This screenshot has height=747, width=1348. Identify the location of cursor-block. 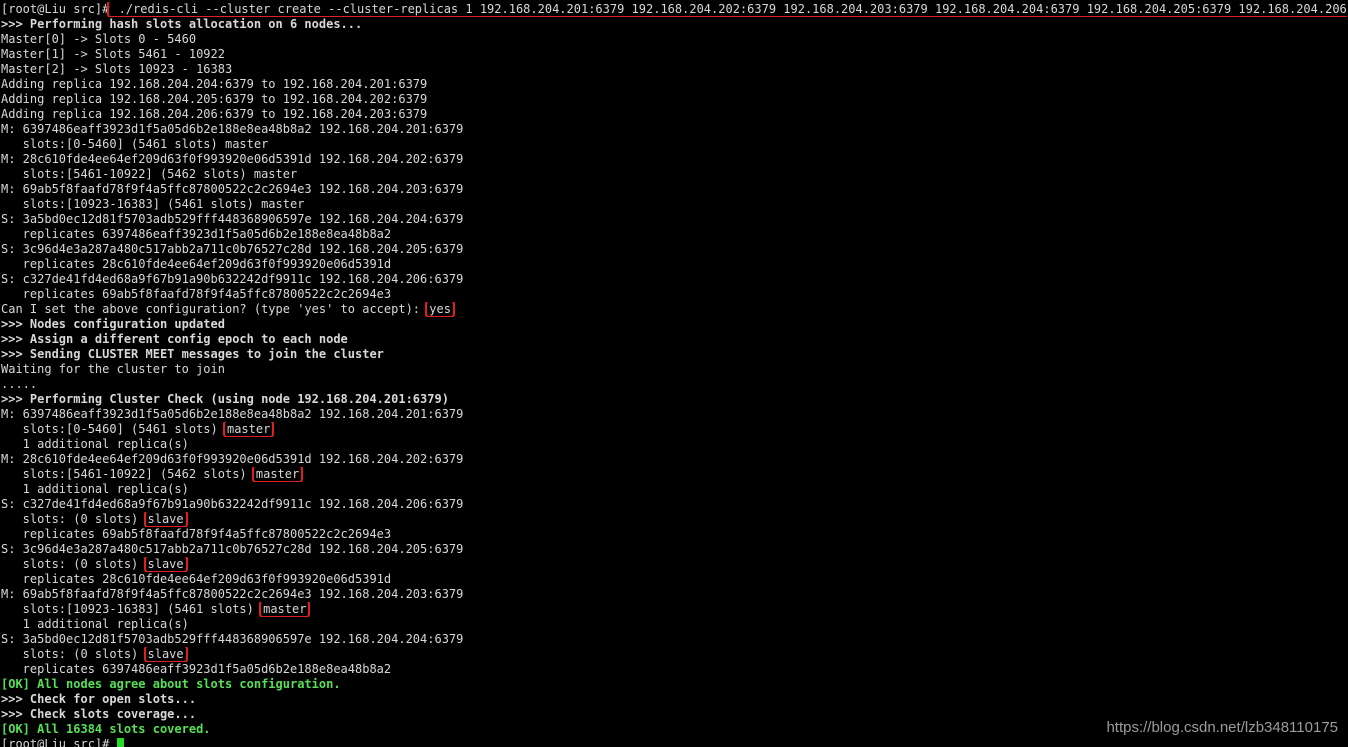
(120, 742).